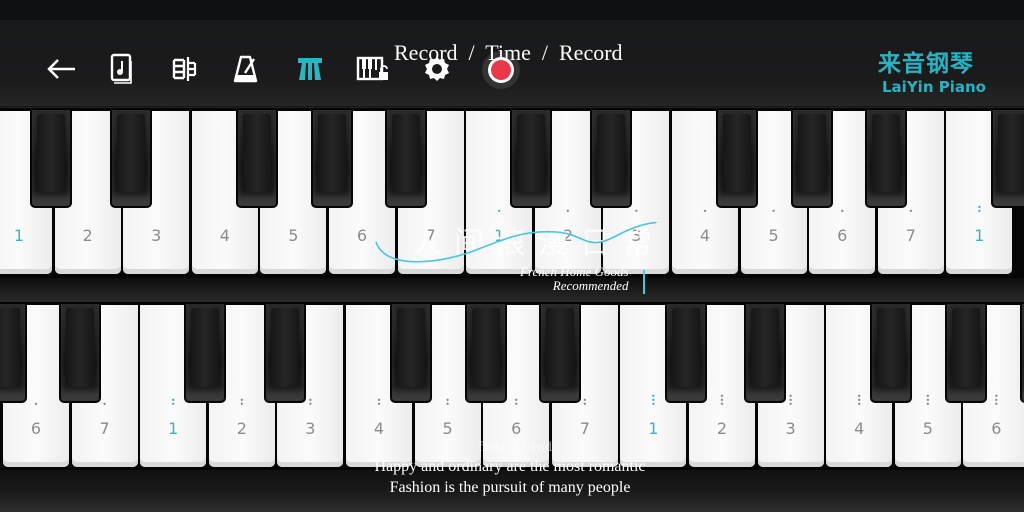  What do you see at coordinates (512, 290) in the screenshot?
I see `keyboard-divider` at bounding box center [512, 290].